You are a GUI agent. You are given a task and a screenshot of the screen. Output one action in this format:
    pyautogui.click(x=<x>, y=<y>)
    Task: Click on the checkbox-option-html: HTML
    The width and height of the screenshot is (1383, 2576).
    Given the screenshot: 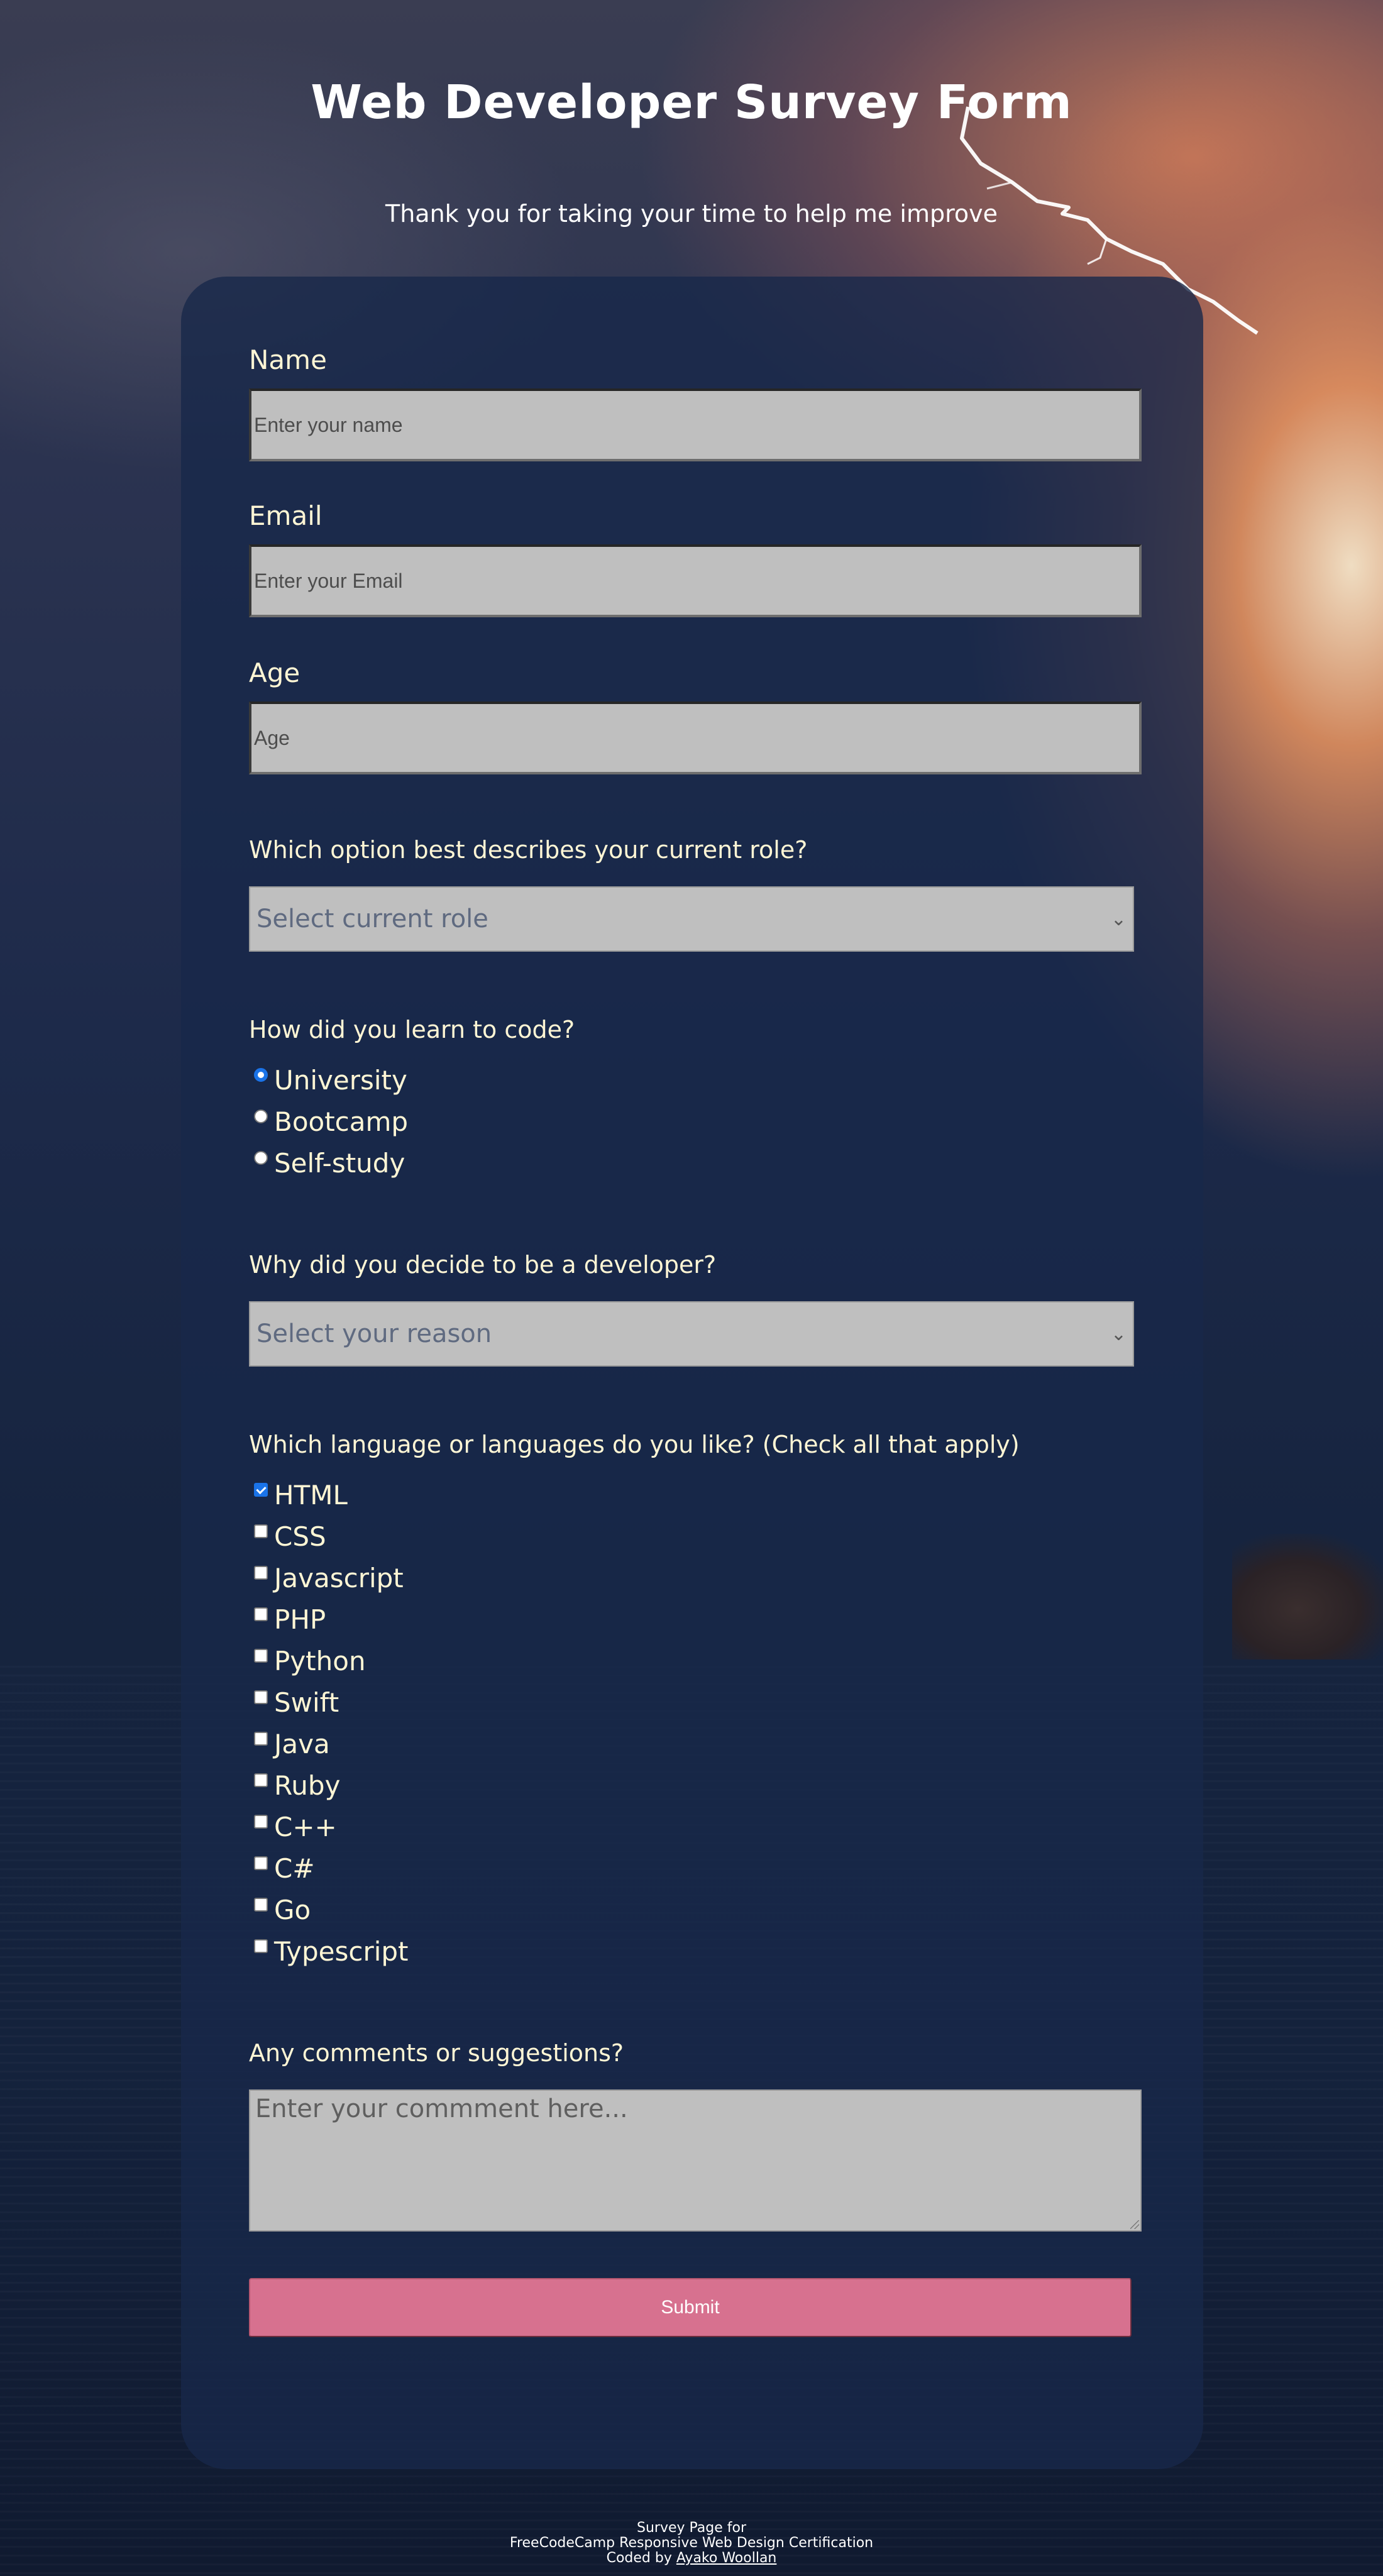 What is the action you would take?
    pyautogui.click(x=301, y=1496)
    